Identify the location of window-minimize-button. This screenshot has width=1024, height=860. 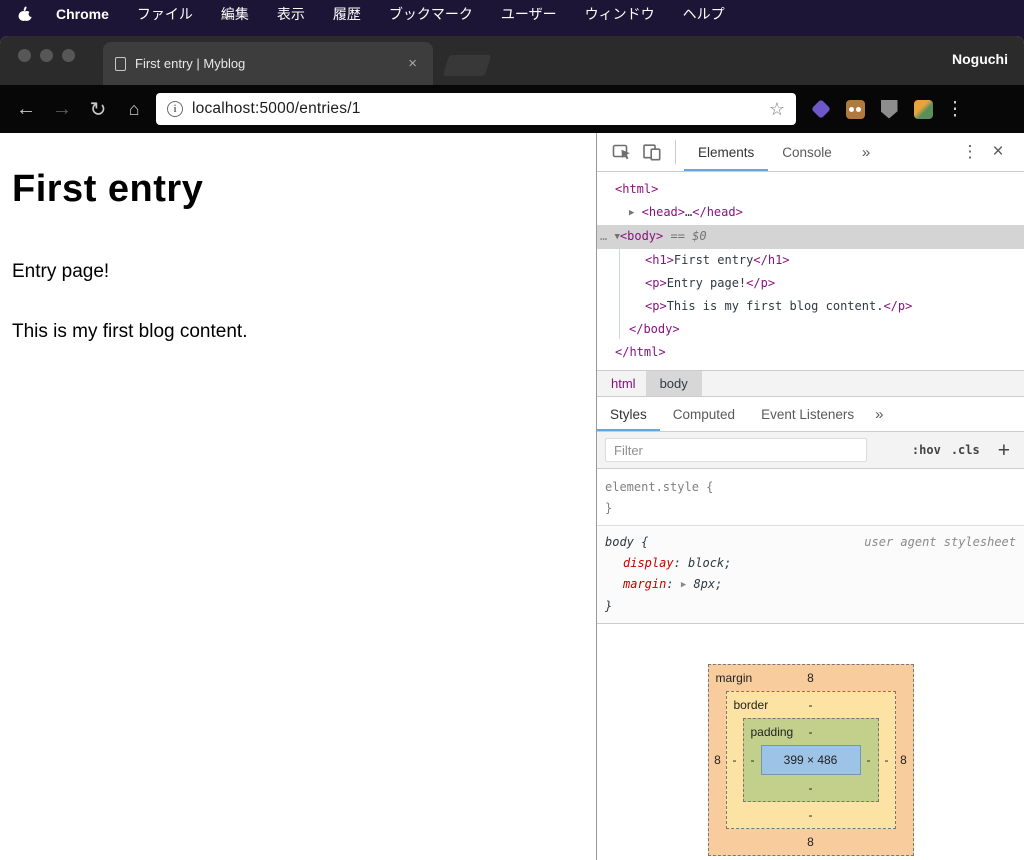
(46, 55).